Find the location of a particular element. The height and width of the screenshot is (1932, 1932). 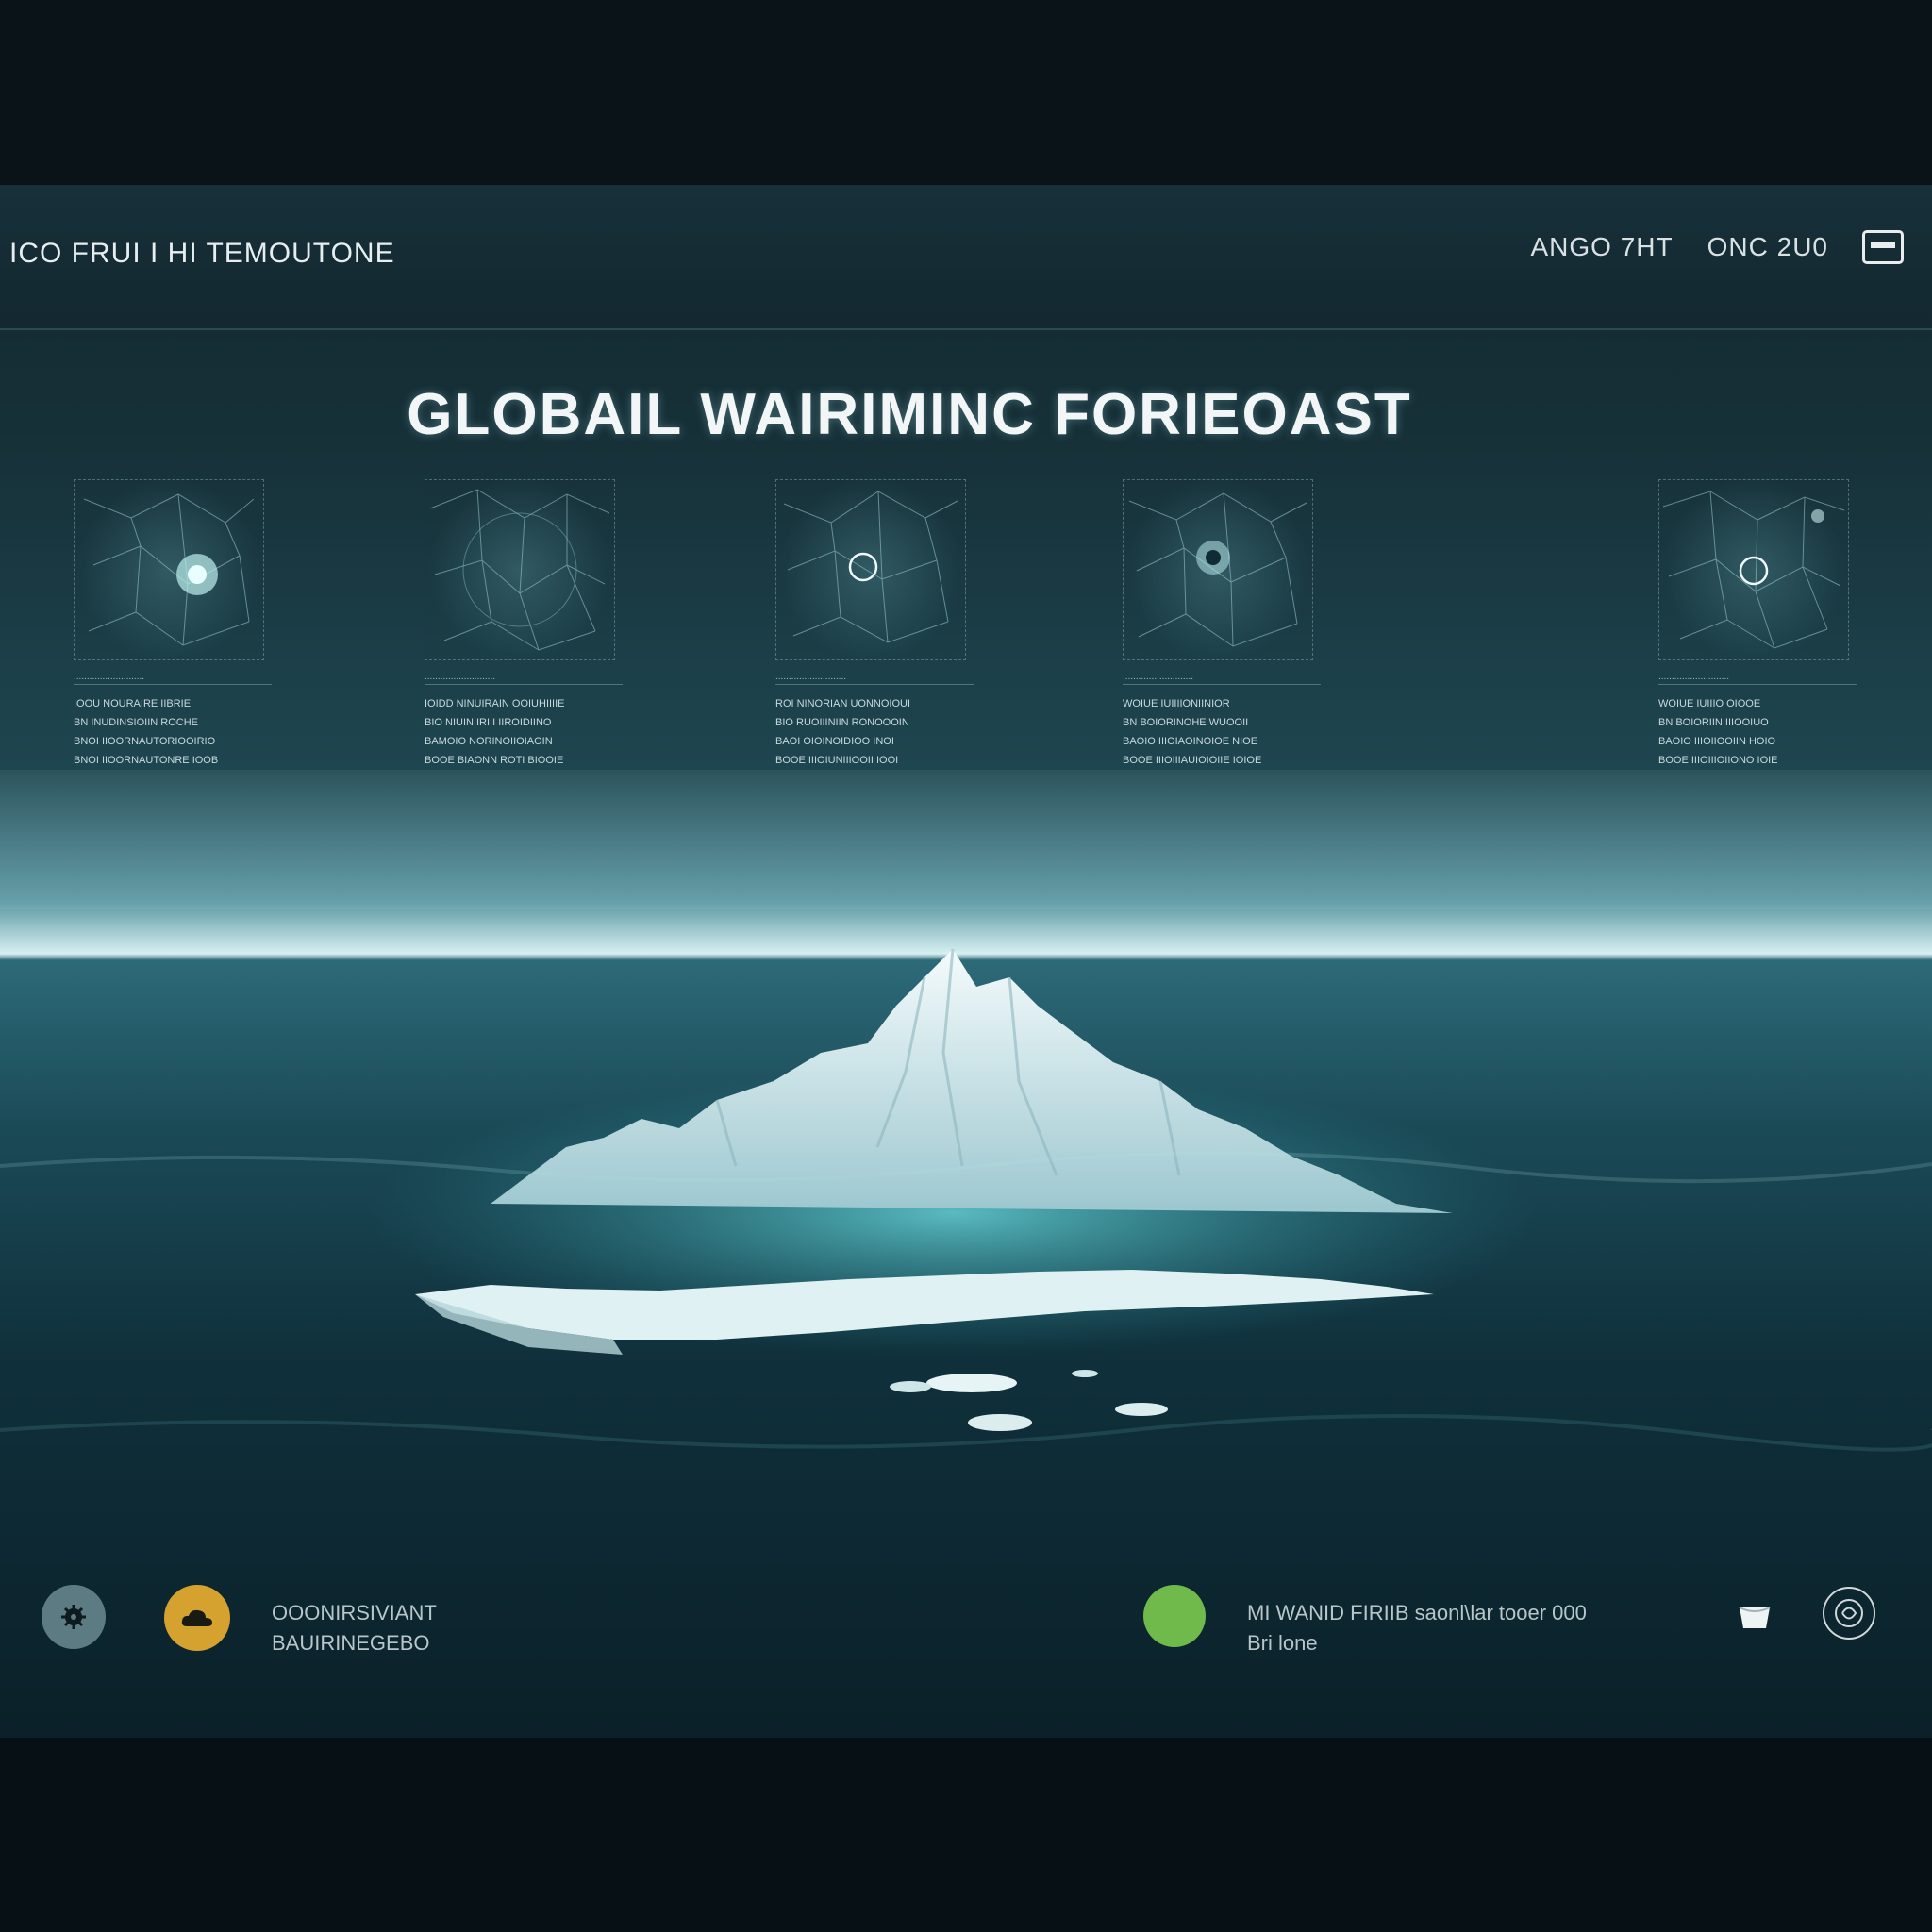

panel-line: BNOI IIOORNAUTORIOOIRIO is located at coordinates (145, 741).